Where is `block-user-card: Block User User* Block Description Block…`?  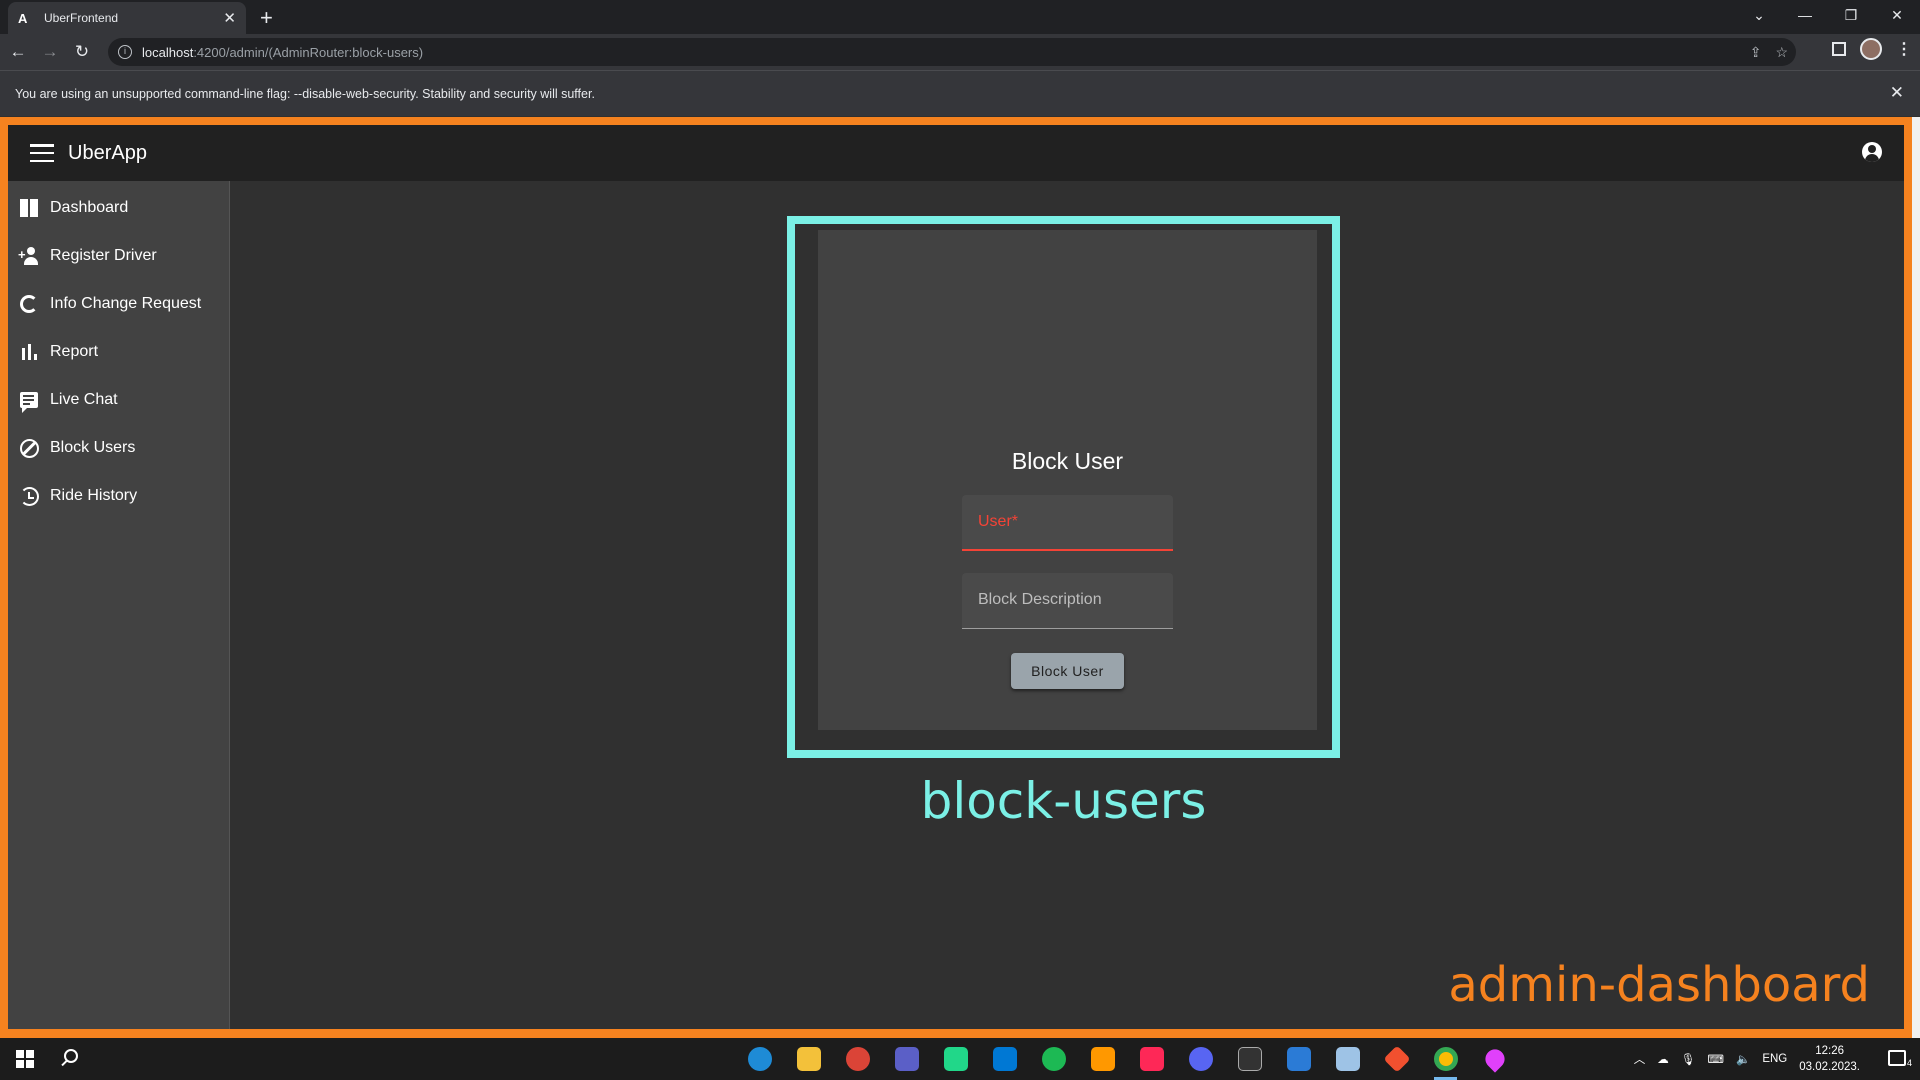
block-user-card: Block User User* Block Description Block… is located at coordinates (1067, 480).